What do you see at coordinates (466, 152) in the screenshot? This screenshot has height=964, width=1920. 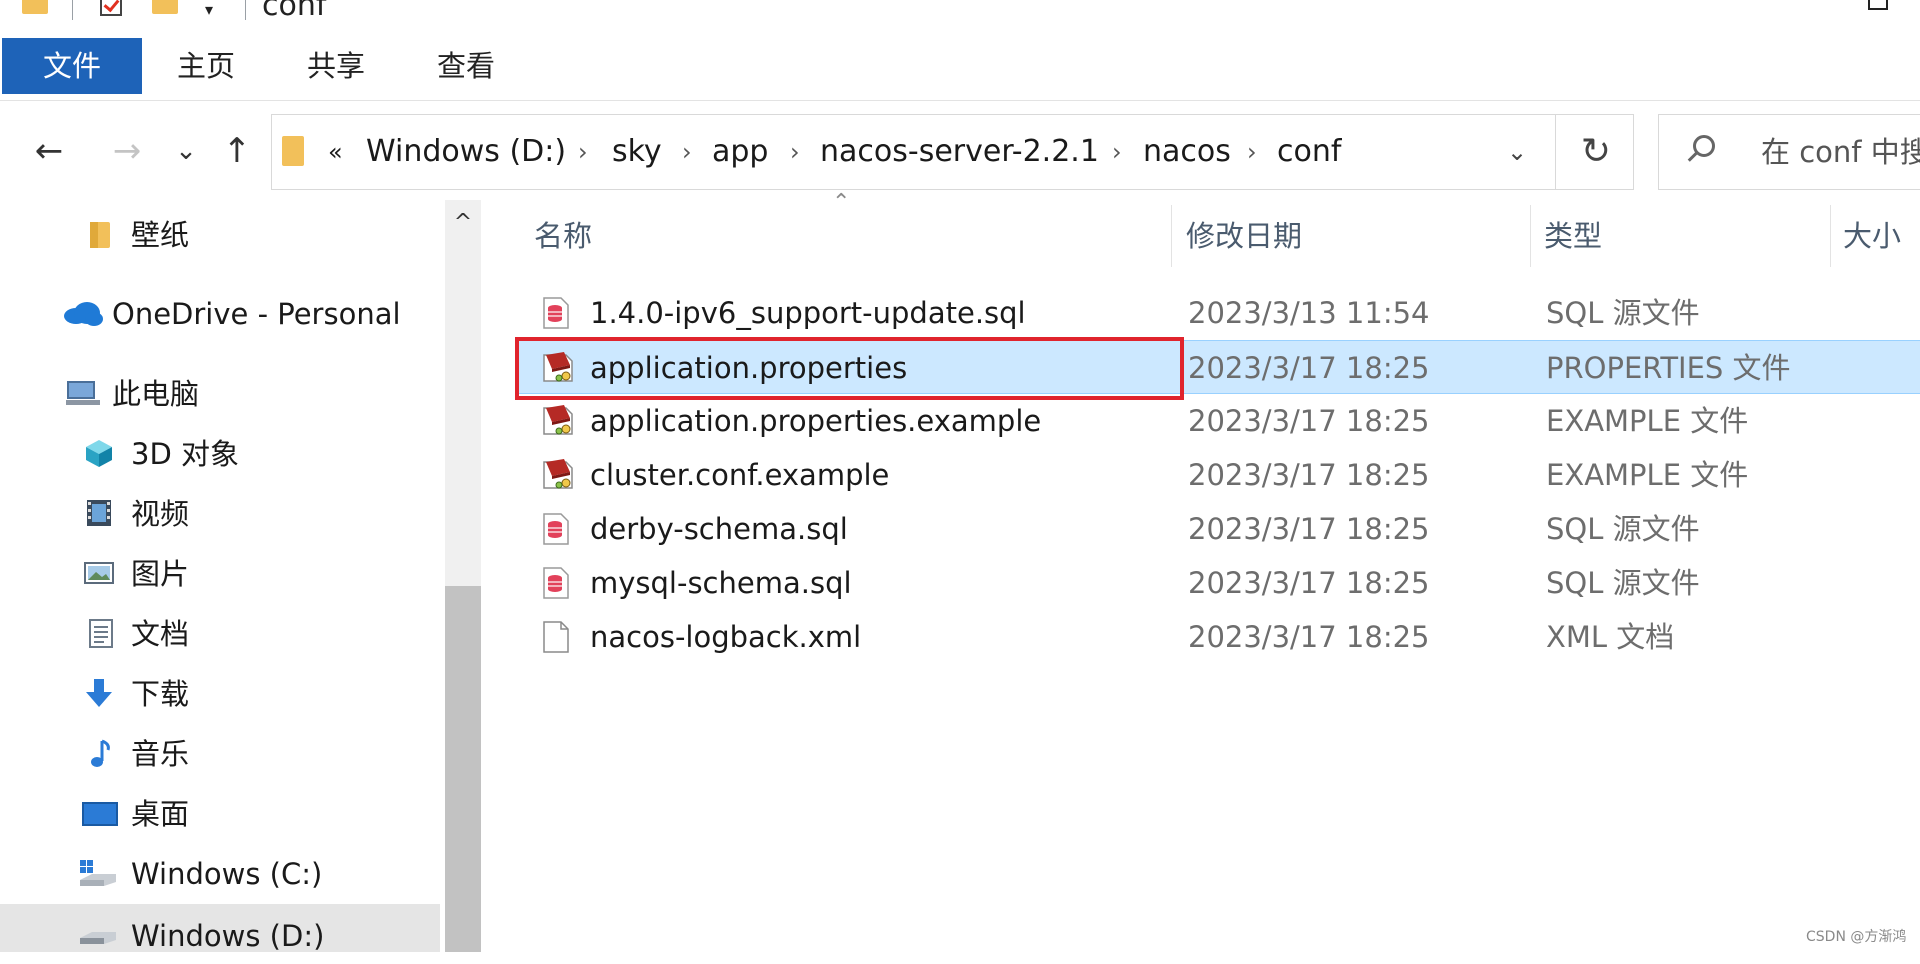 I see `breadcrumb-drive-d: Windows (D:)` at bounding box center [466, 152].